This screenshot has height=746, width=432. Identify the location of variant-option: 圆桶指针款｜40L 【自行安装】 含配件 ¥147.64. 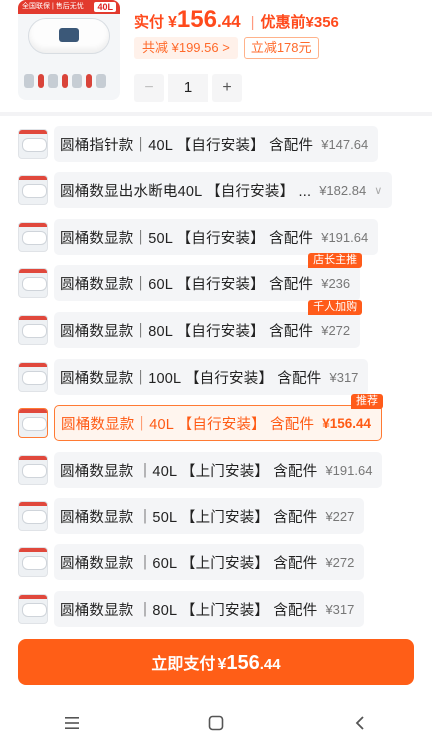
(198, 144).